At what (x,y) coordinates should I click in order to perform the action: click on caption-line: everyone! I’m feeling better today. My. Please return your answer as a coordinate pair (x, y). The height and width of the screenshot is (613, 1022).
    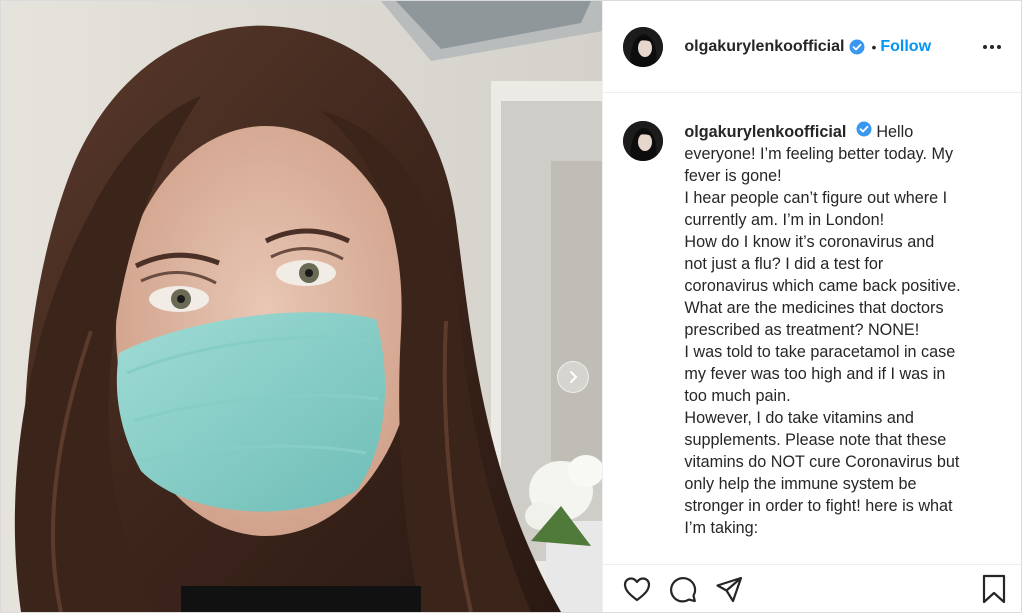
    Looking at the image, I should click on (819, 154).